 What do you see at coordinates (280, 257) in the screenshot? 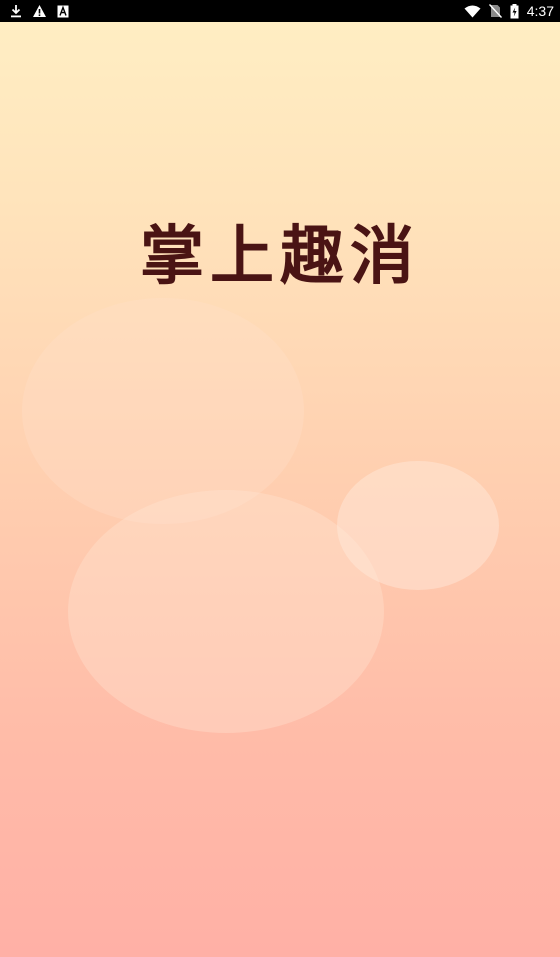
I see `app-name-title: 掌上趣消` at bounding box center [280, 257].